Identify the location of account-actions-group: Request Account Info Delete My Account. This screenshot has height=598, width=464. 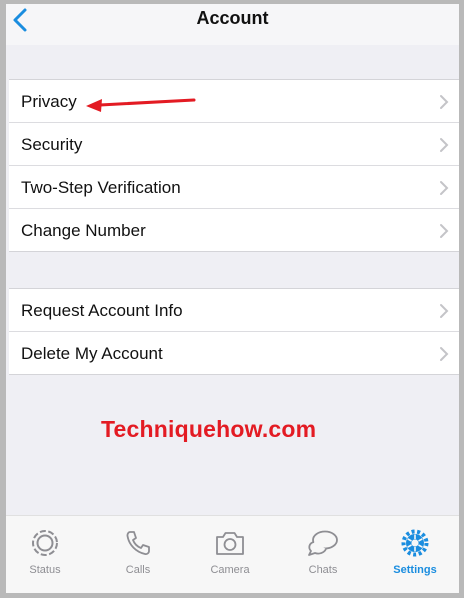
(234, 331).